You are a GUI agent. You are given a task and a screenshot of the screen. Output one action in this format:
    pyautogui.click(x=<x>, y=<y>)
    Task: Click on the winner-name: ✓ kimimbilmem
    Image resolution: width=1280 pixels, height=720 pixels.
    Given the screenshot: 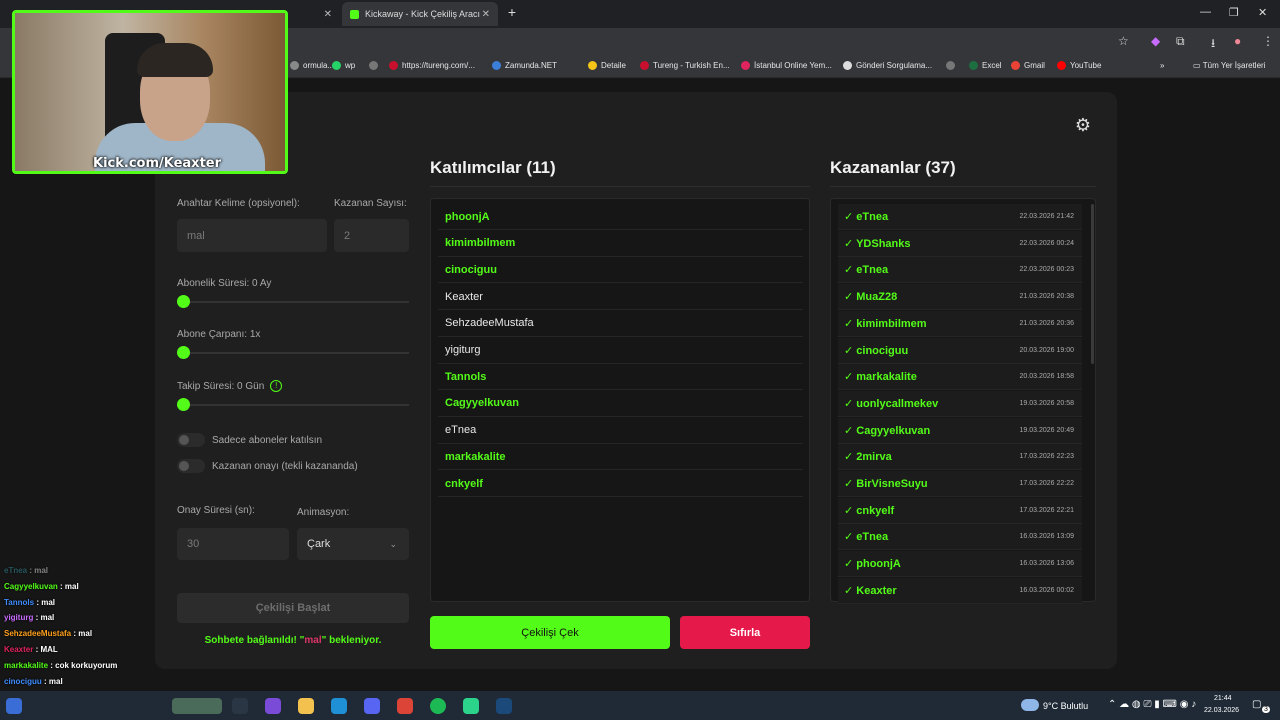 What is the action you would take?
    pyautogui.click(x=885, y=323)
    